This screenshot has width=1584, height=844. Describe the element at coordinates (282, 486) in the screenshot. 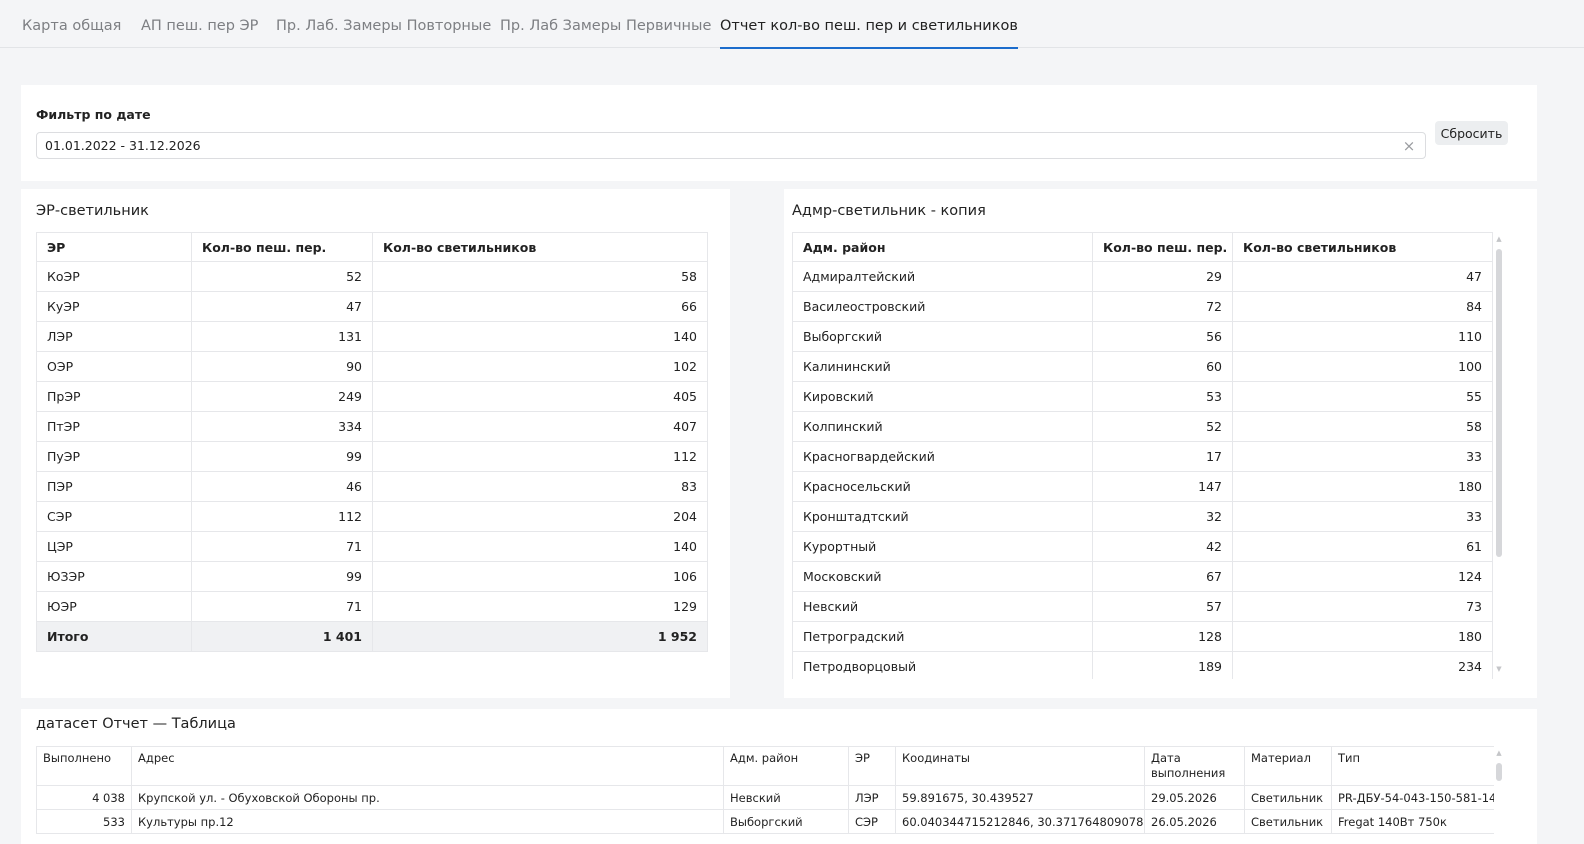

I see `table-cell: 46` at that location.